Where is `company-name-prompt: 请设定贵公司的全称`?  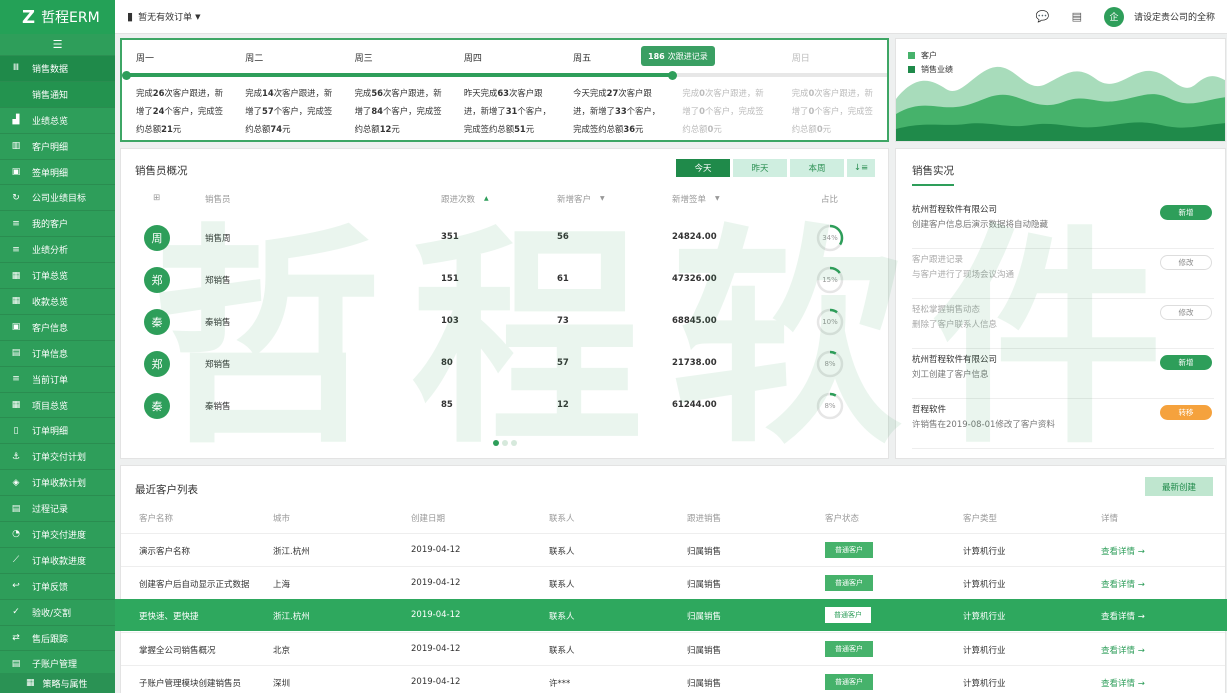
company-name-prompt: 请设定贵公司的全称 is located at coordinates (1174, 16).